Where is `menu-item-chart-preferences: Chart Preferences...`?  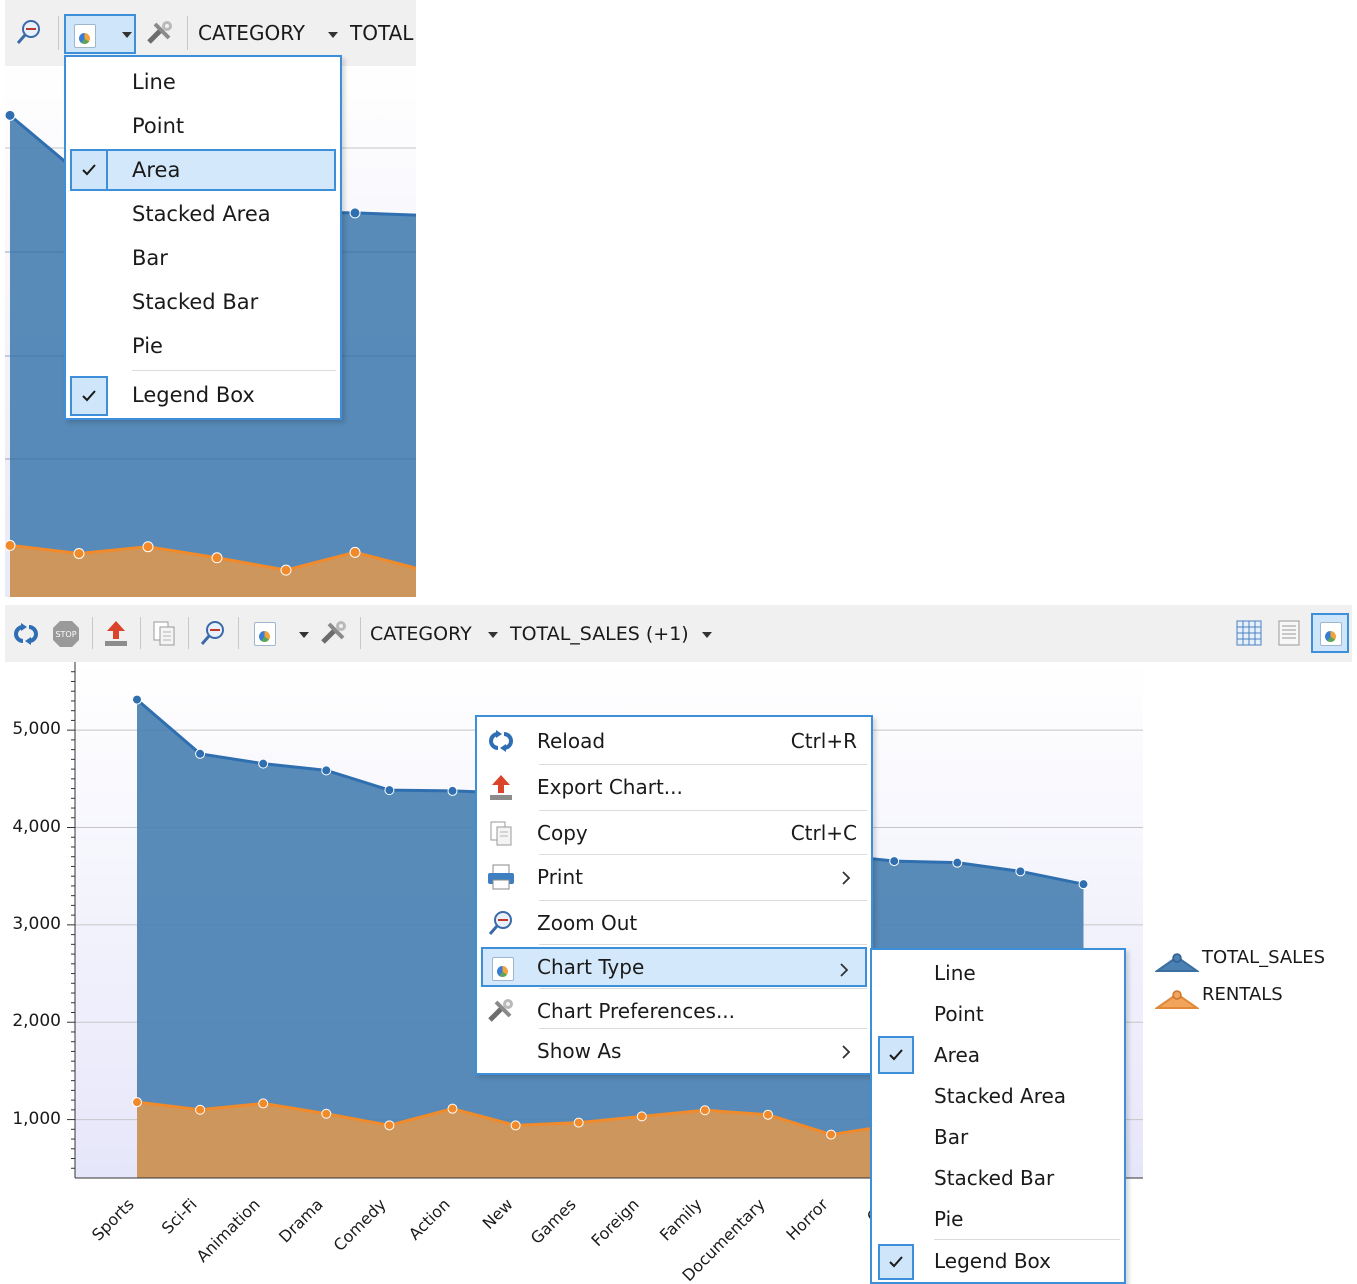 menu-item-chart-preferences: Chart Preferences... is located at coordinates (674, 1011).